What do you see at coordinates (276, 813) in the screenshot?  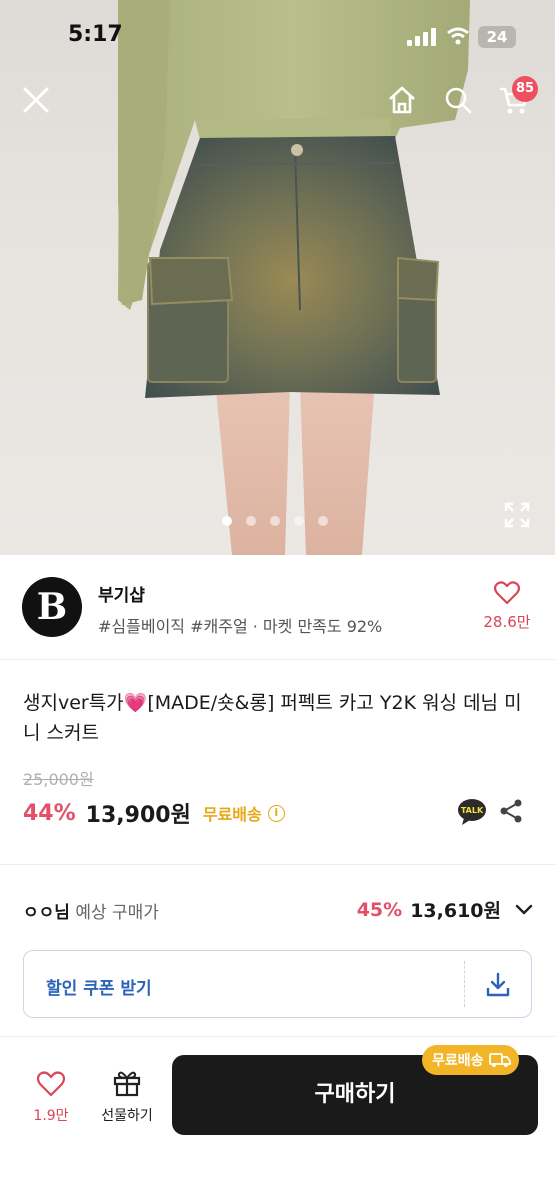 I see `info-icon: i` at bounding box center [276, 813].